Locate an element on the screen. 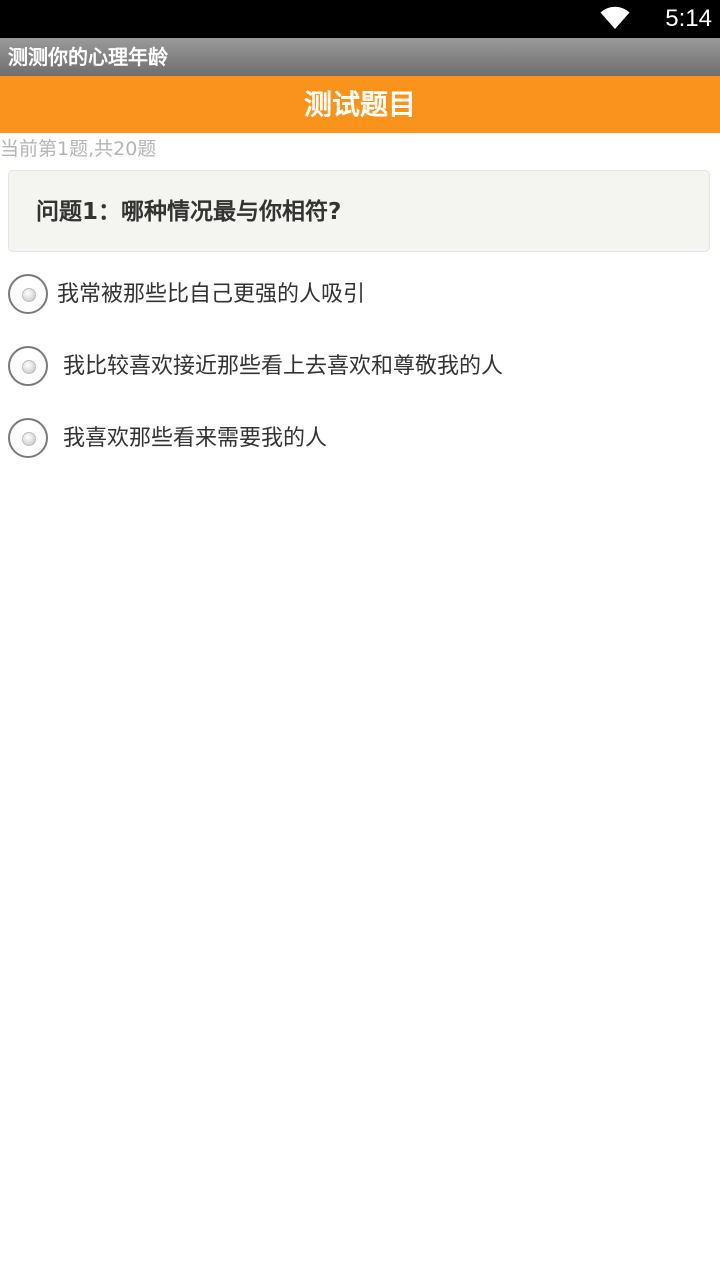  status-bar: 5:14 is located at coordinates (360, 19).